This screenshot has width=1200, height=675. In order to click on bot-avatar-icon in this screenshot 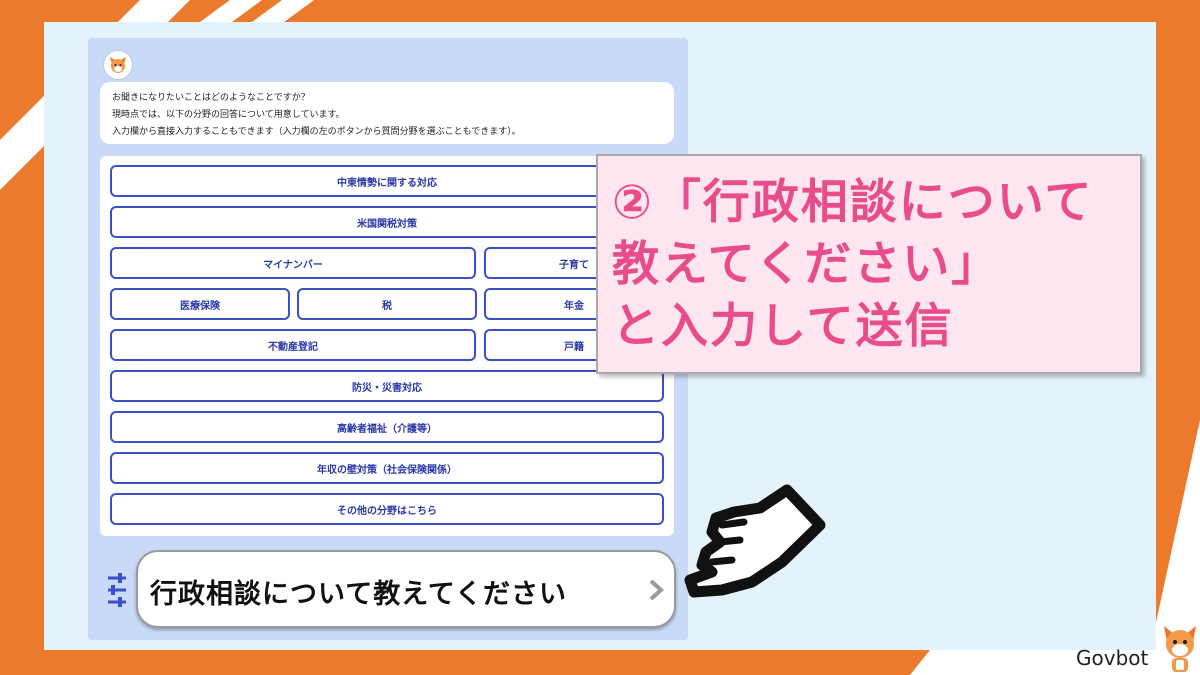, I will do `click(118, 65)`.